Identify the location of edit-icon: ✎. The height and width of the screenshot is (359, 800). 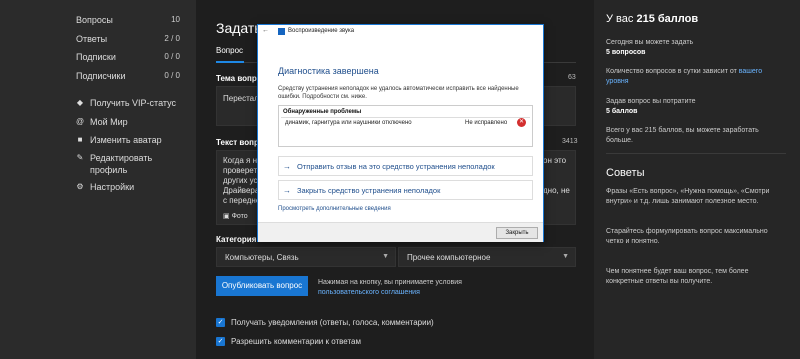
(80, 157).